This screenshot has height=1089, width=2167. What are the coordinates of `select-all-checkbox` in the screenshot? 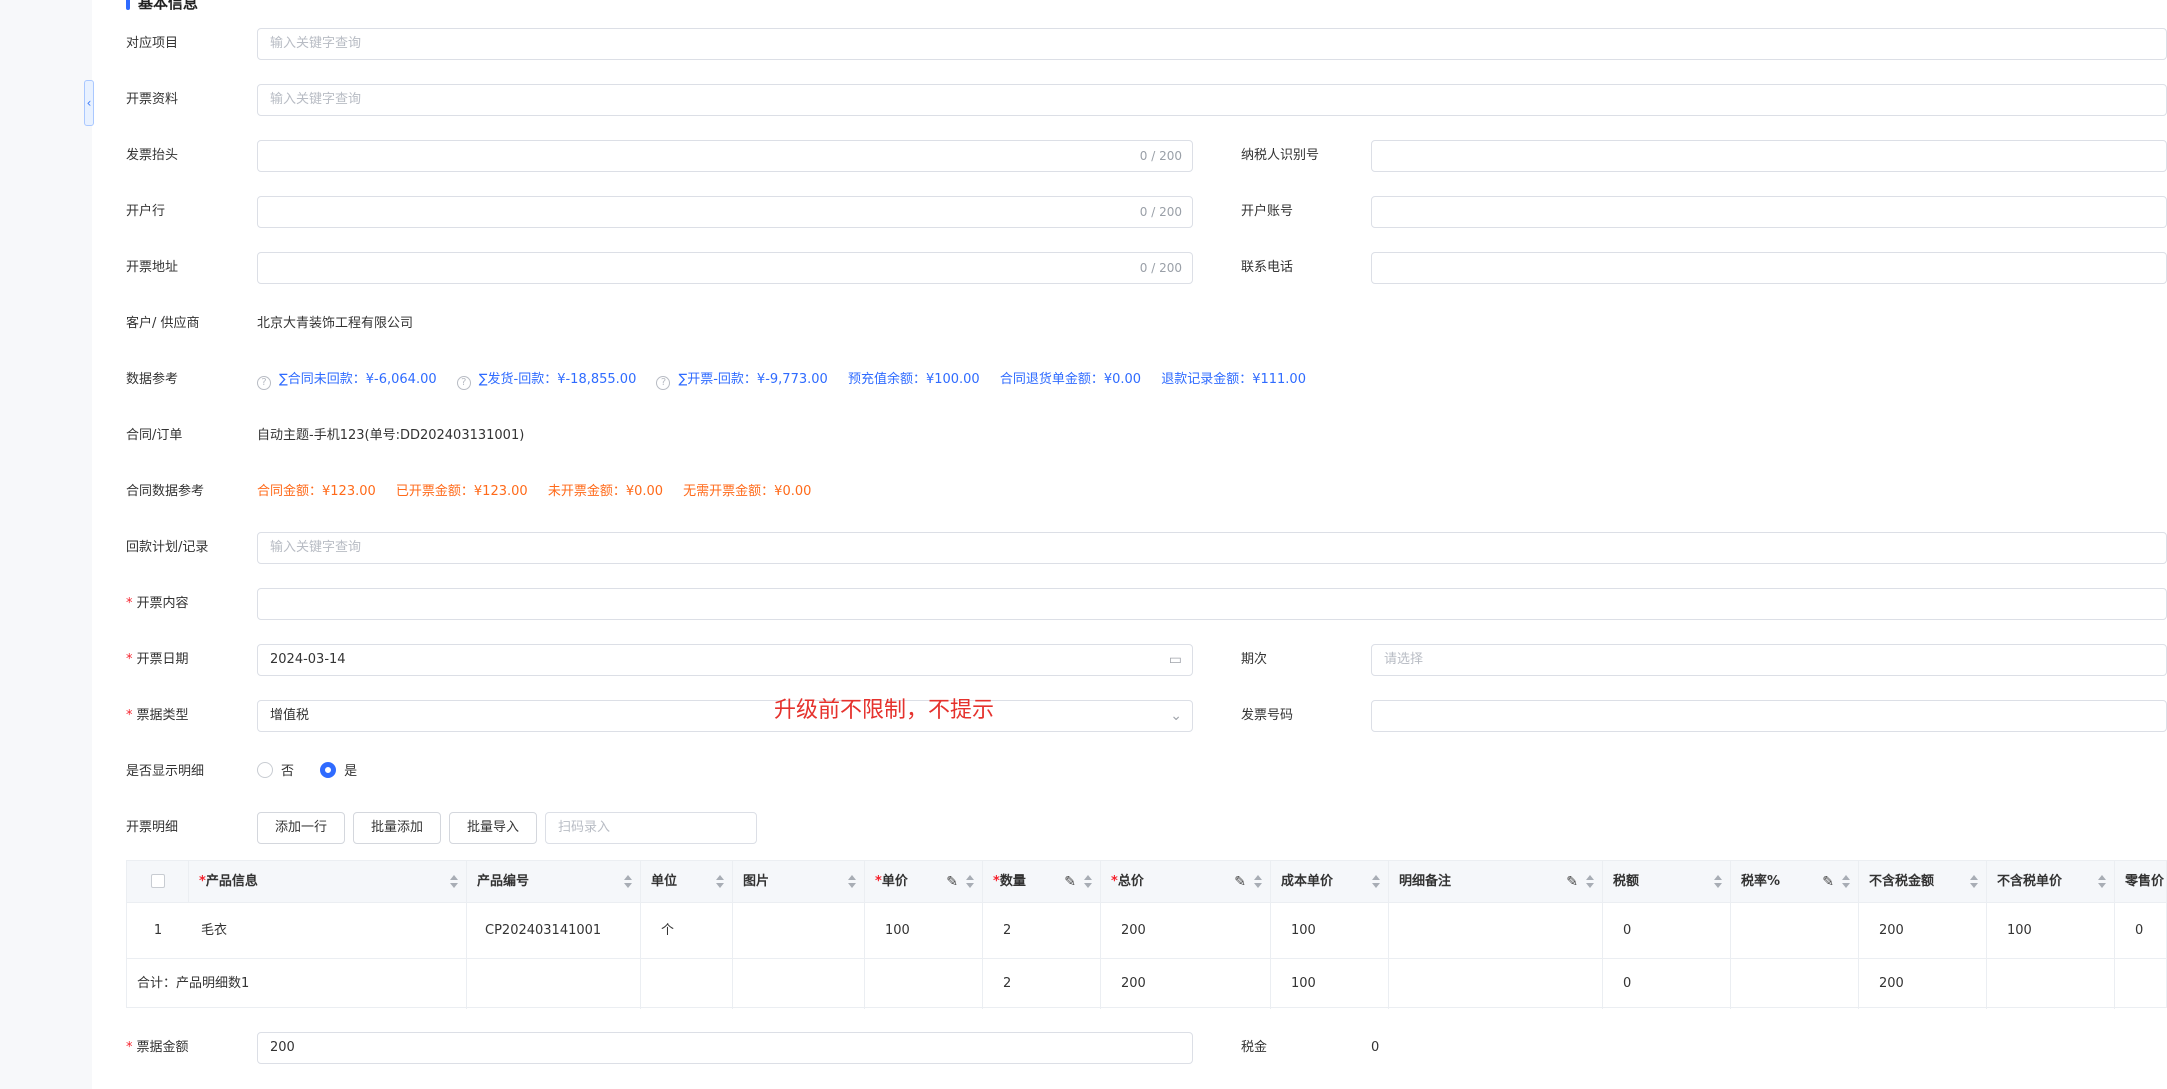 It's located at (157, 881).